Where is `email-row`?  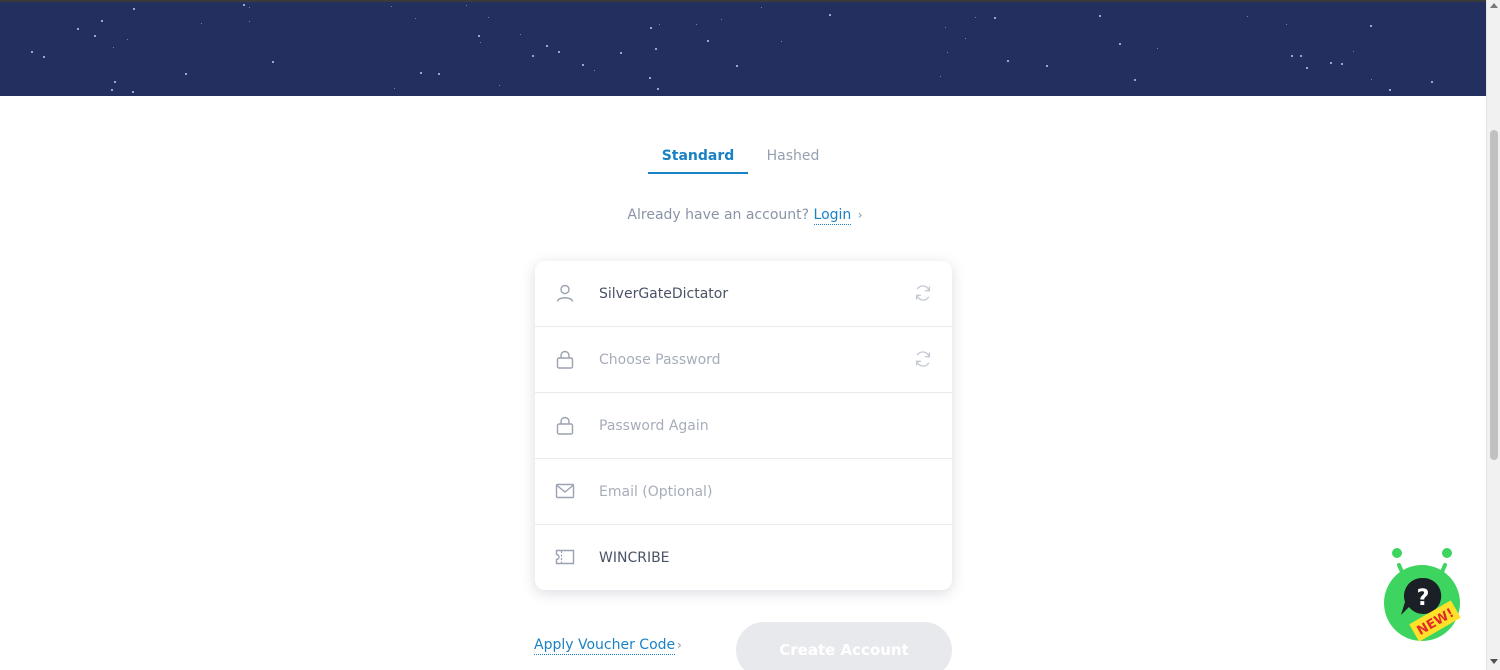 email-row is located at coordinates (743, 492).